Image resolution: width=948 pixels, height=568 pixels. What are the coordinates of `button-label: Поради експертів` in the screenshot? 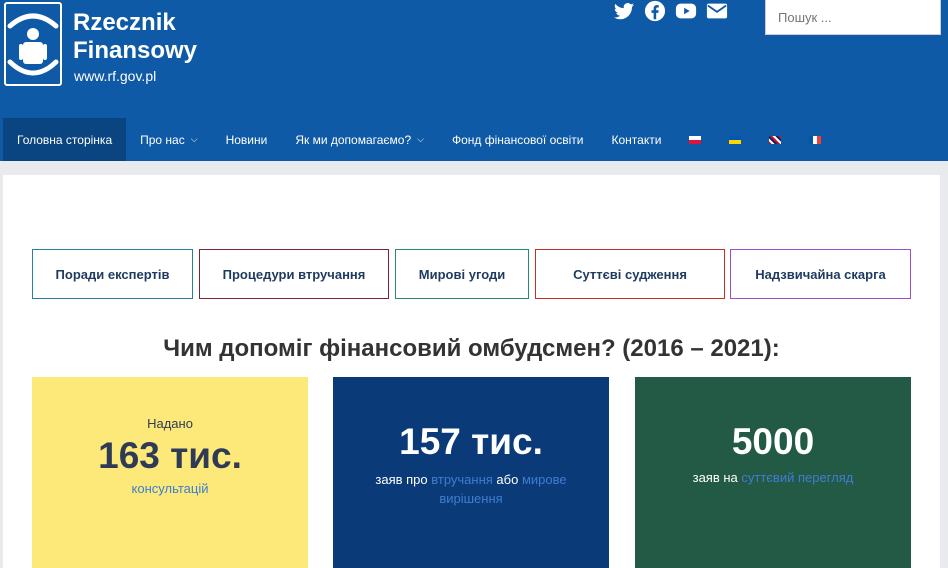 It's located at (112, 274).